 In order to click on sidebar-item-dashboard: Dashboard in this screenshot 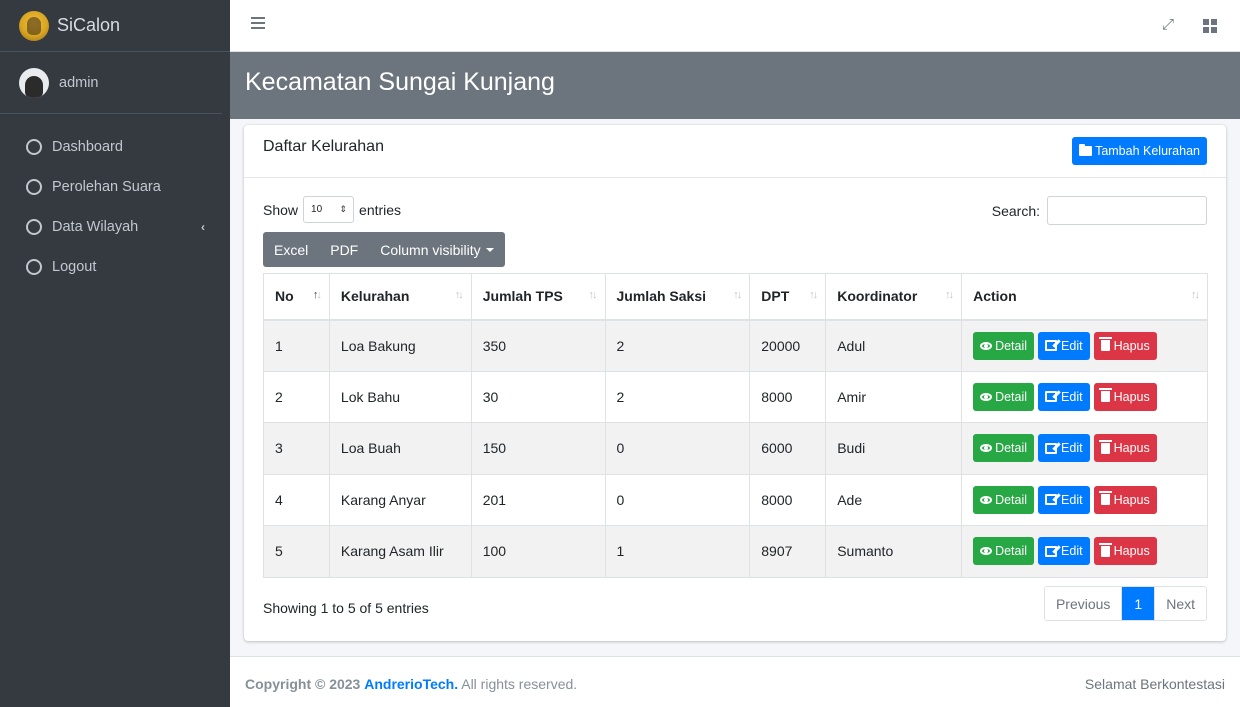, I will do `click(115, 147)`.